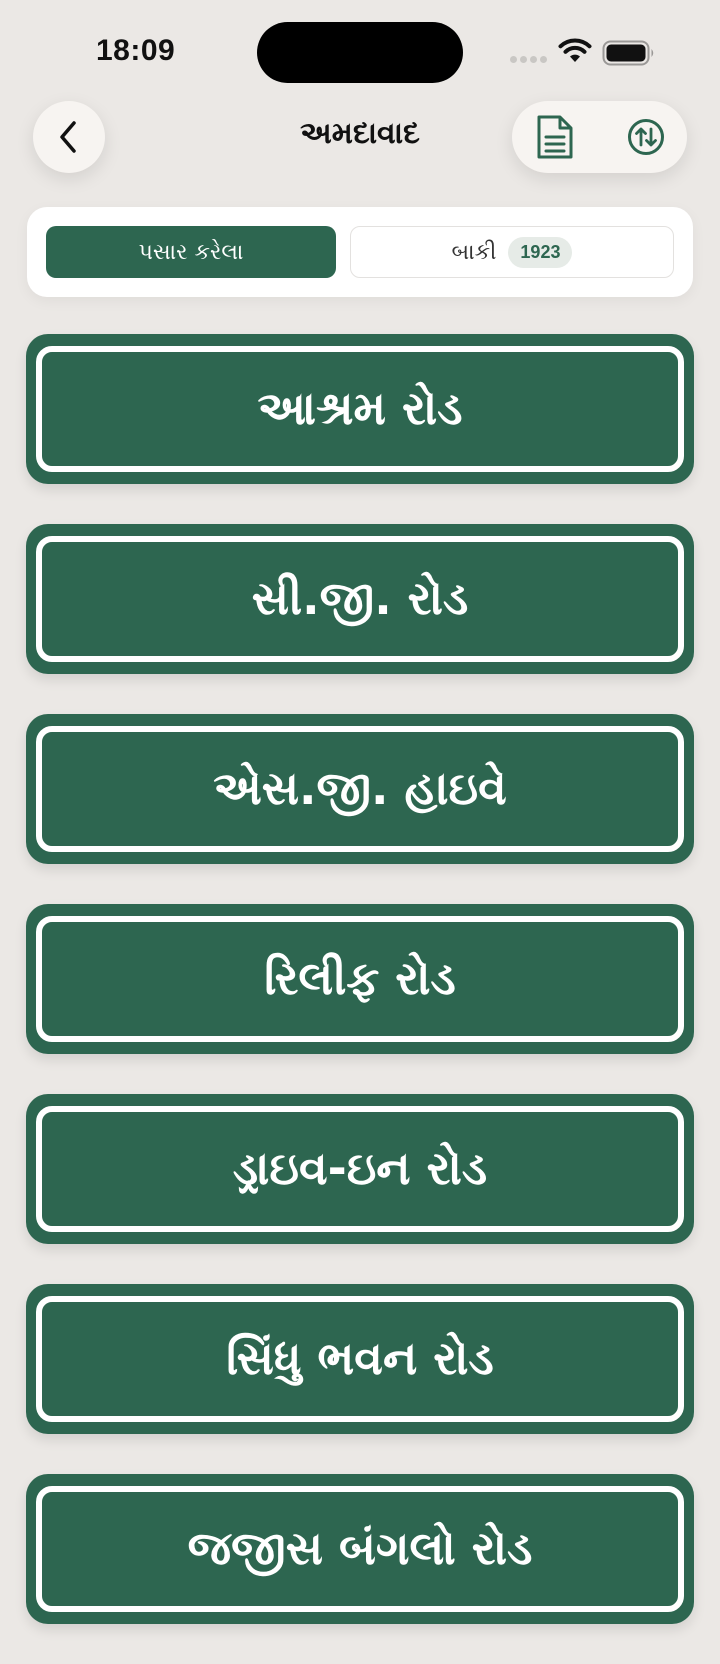 The height and width of the screenshot is (1664, 720). I want to click on tab-remaining: બાકી 1923, so click(512, 252).